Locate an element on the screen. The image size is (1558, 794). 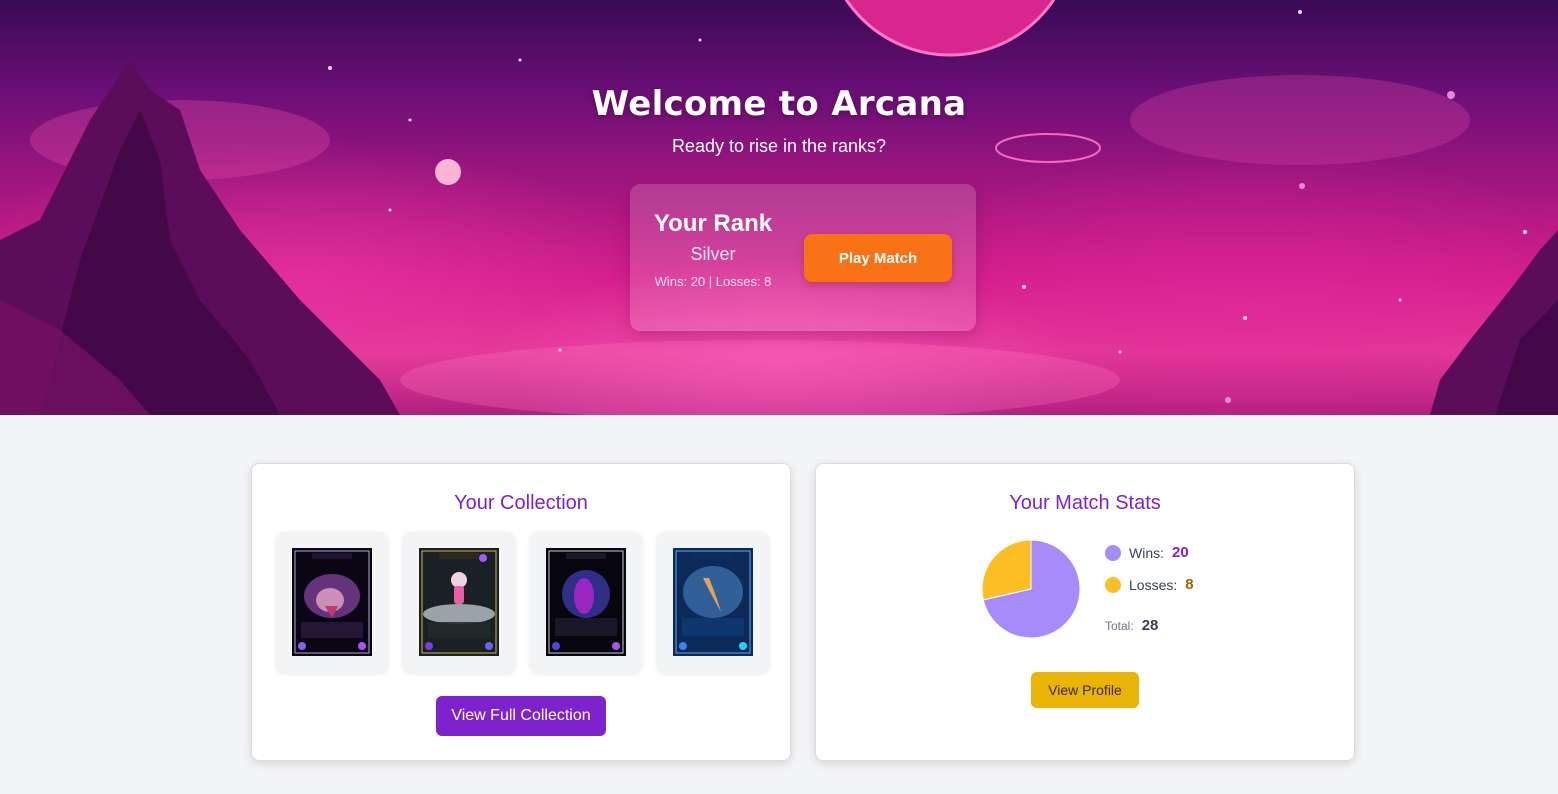
legend-total: Total: 28 is located at coordinates (1131, 625).